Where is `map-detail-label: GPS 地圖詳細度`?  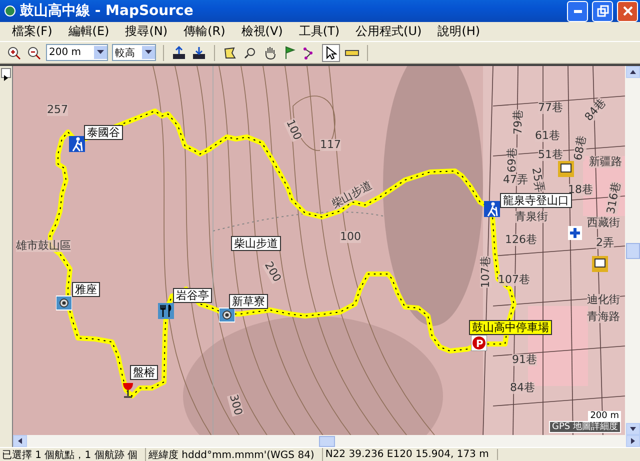
map-detail-label: GPS 地圖詳細度 is located at coordinates (585, 427).